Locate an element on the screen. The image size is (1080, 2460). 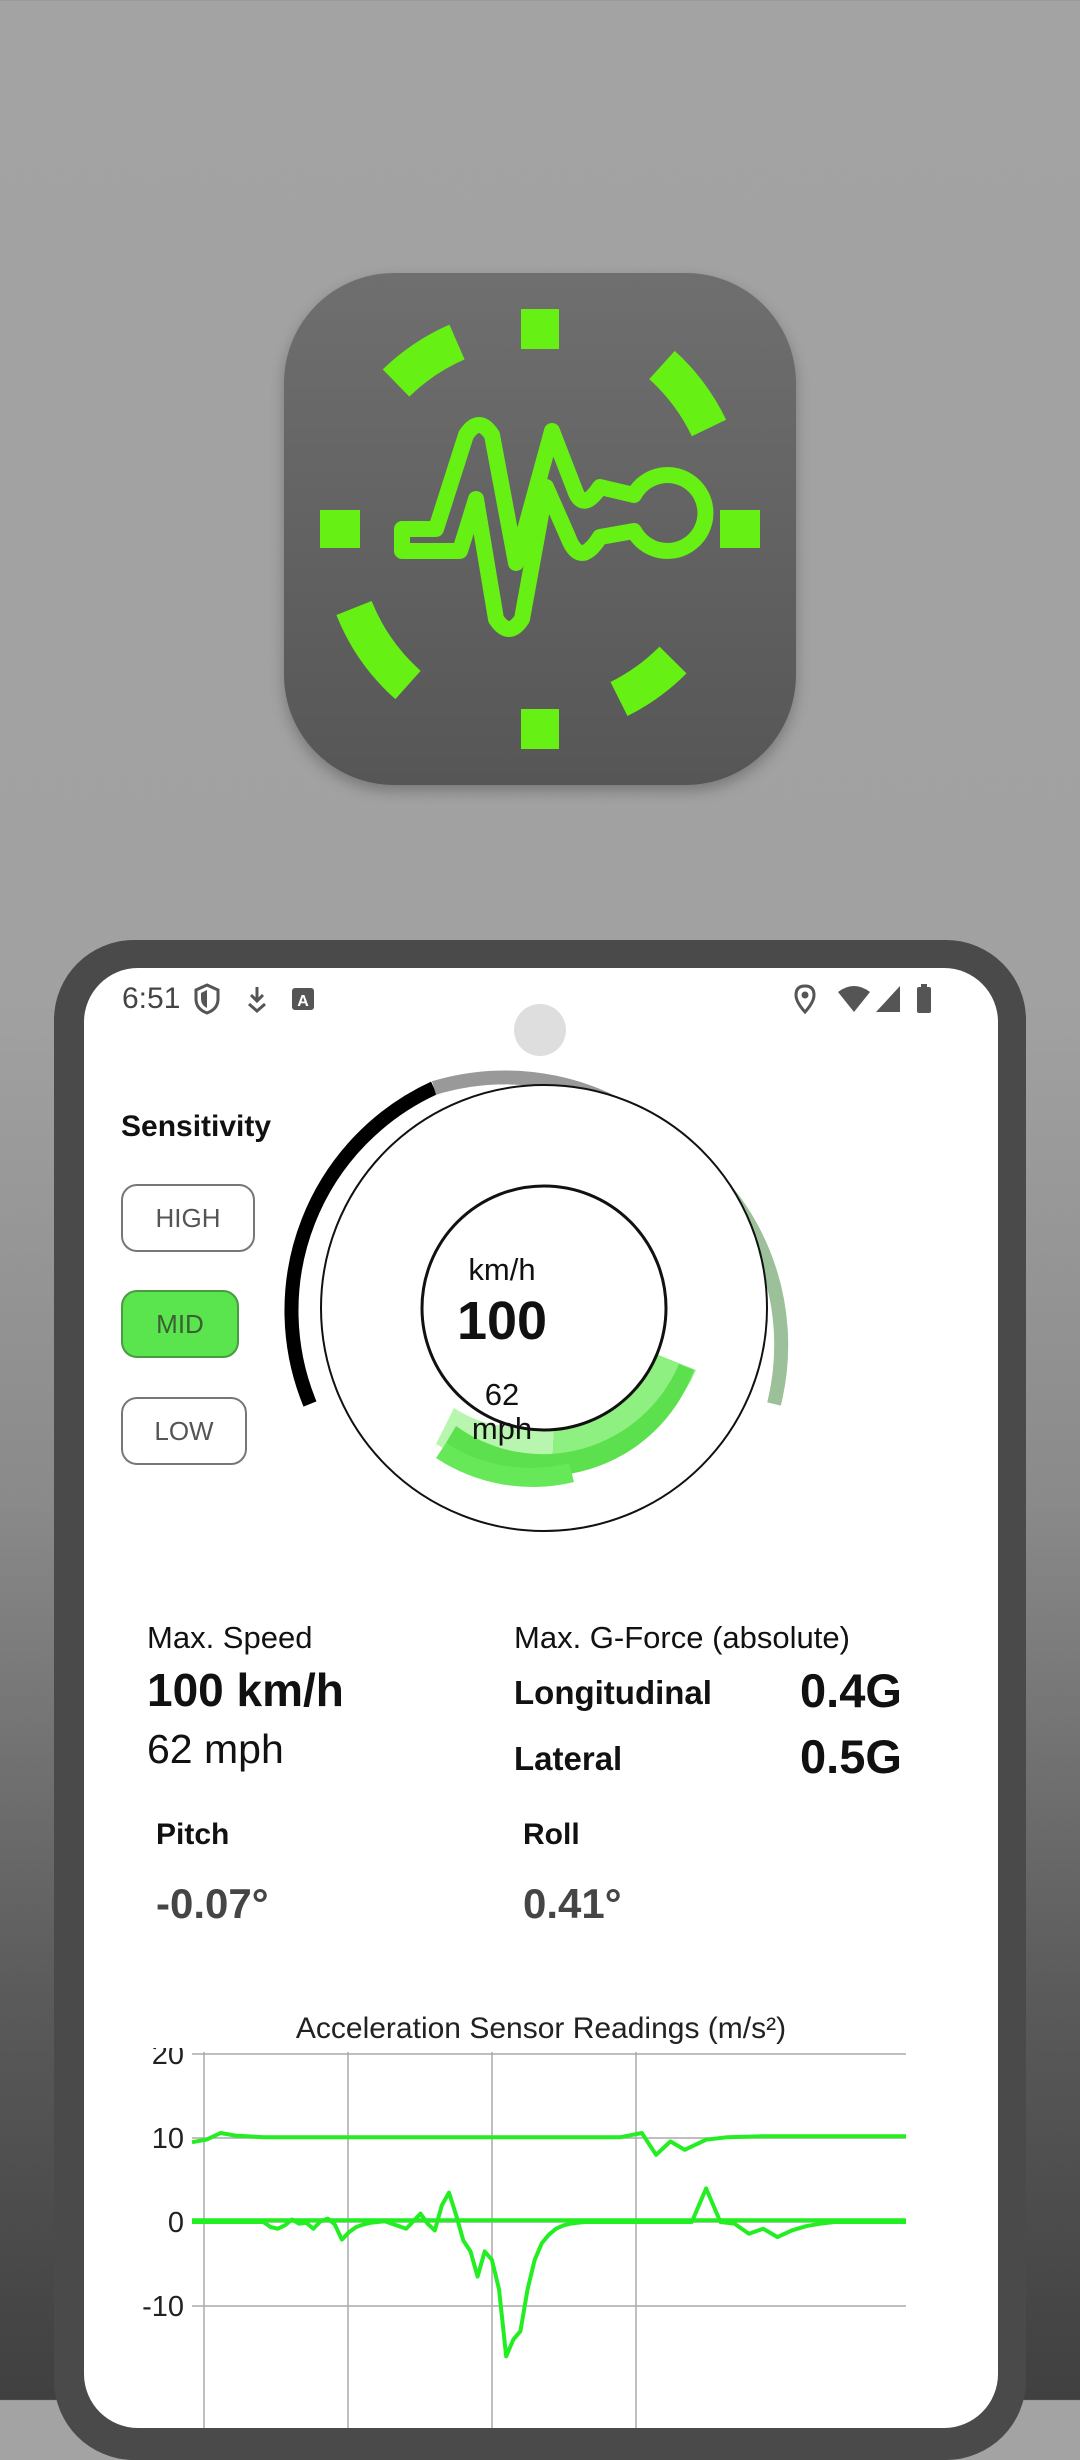
longitudinal-value: 0.4G is located at coordinates (851, 1690).